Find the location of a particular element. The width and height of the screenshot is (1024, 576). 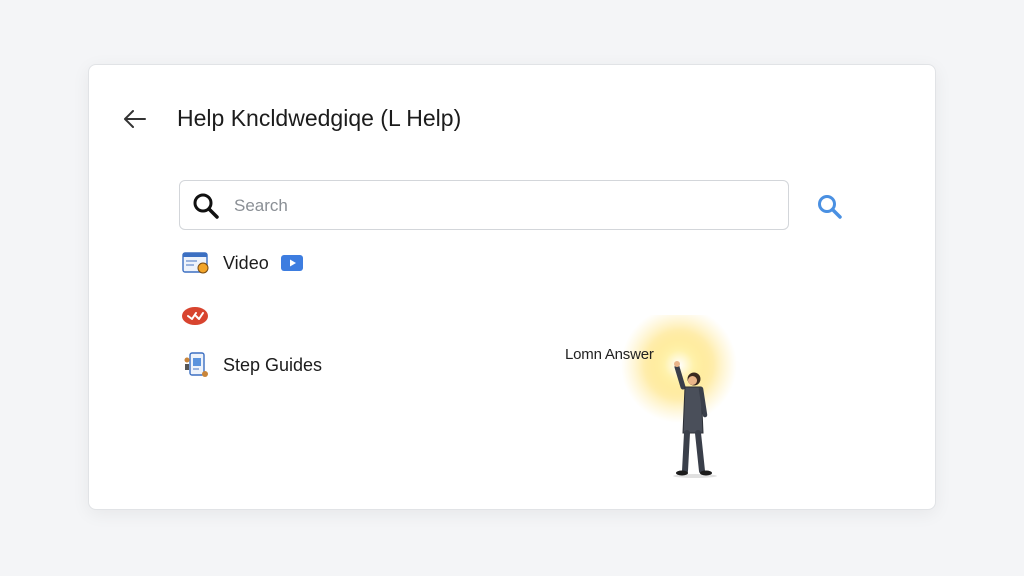

search-icon is located at coordinates (206, 206).